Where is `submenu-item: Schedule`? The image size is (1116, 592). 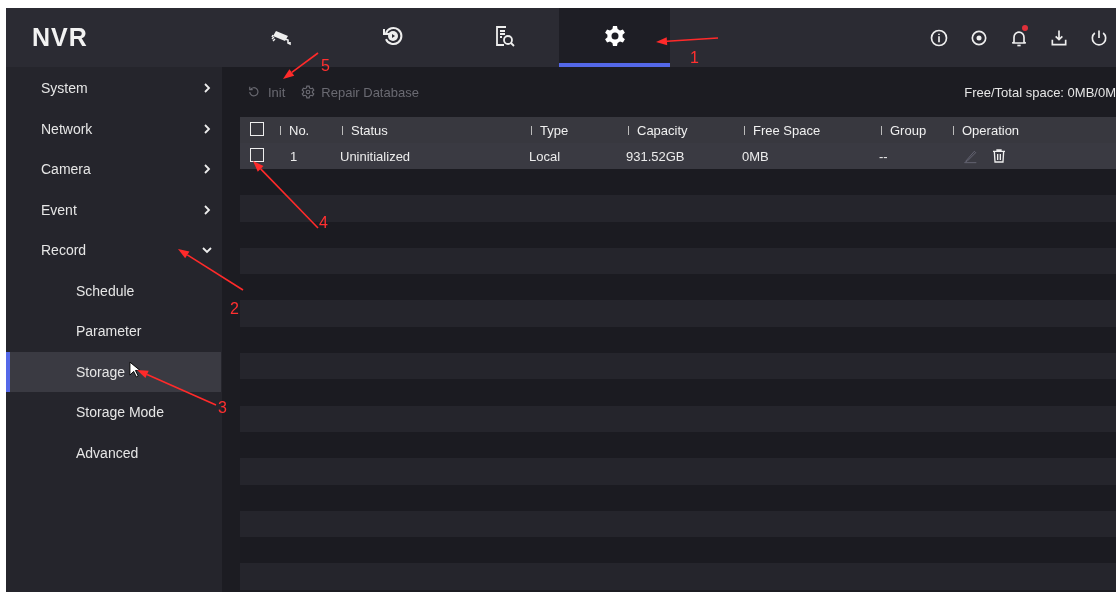 submenu-item: Schedule is located at coordinates (113, 290).